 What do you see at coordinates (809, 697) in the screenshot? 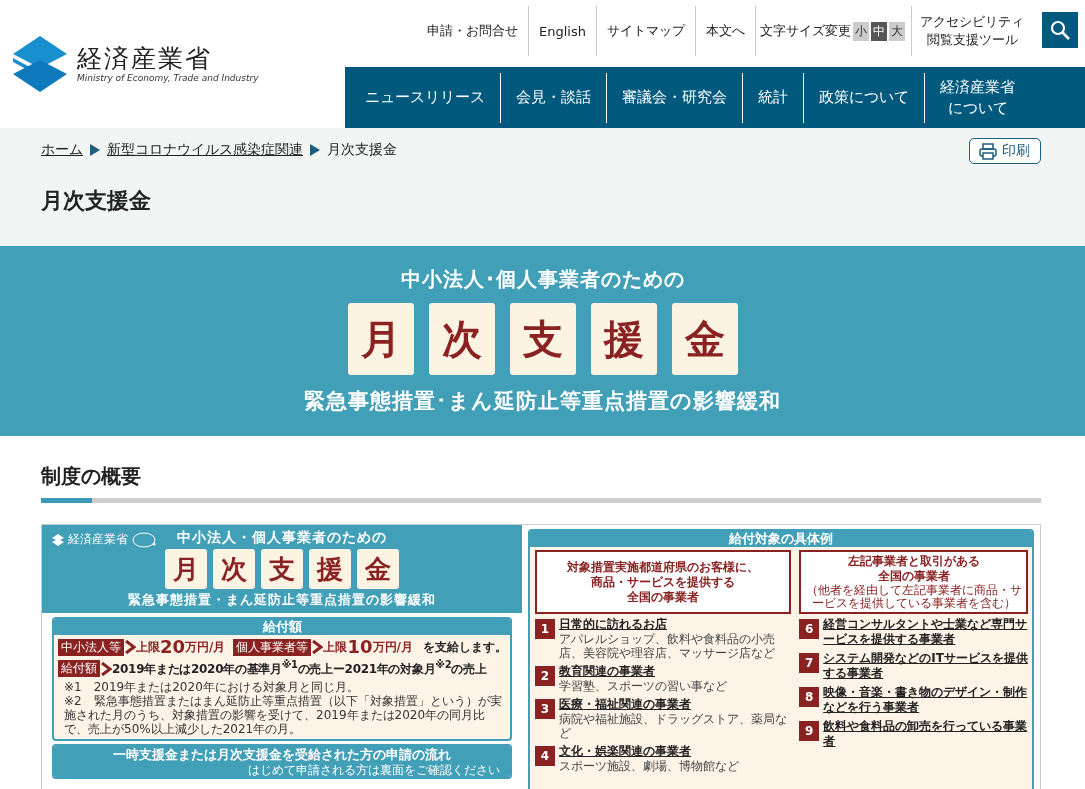
I see `number-badge: 8` at bounding box center [809, 697].